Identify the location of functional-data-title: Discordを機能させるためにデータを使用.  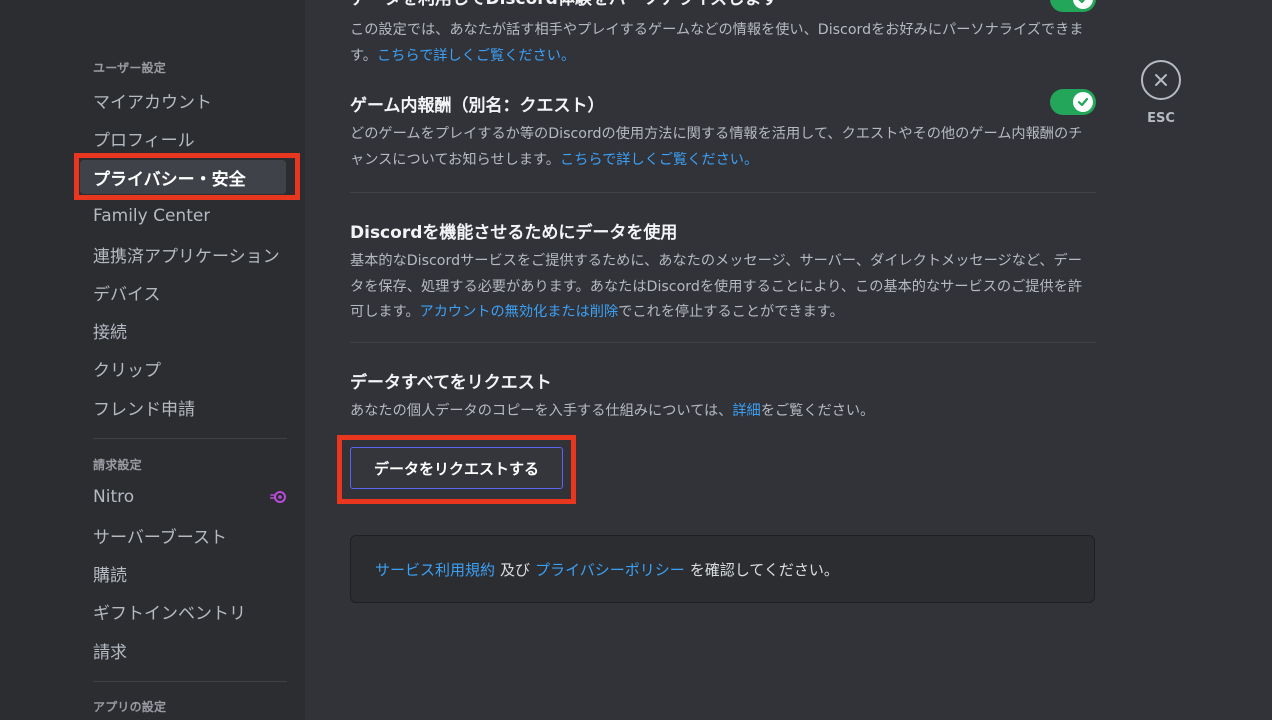
(514, 233).